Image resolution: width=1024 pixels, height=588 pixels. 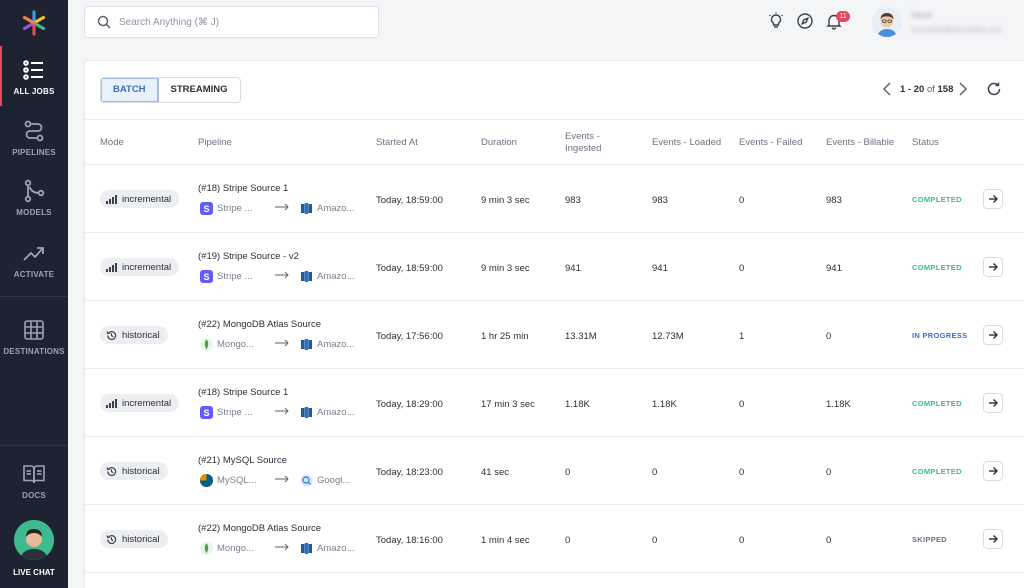 I want to click on pipeline-name: (#19) Stripe Source - v2, so click(x=248, y=256).